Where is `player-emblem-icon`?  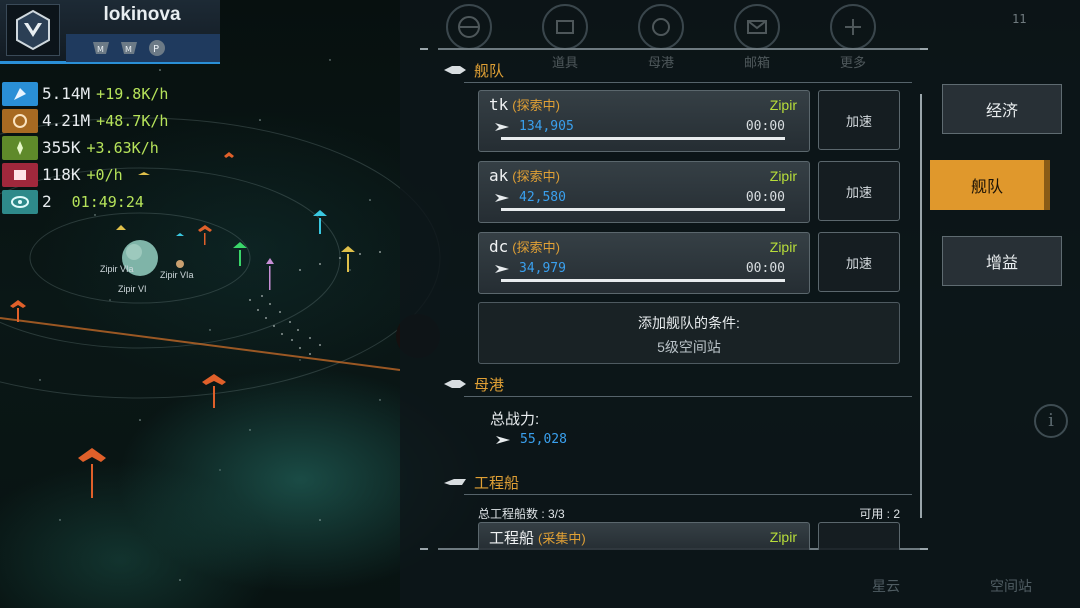
player-emblem-icon is located at coordinates (33, 30).